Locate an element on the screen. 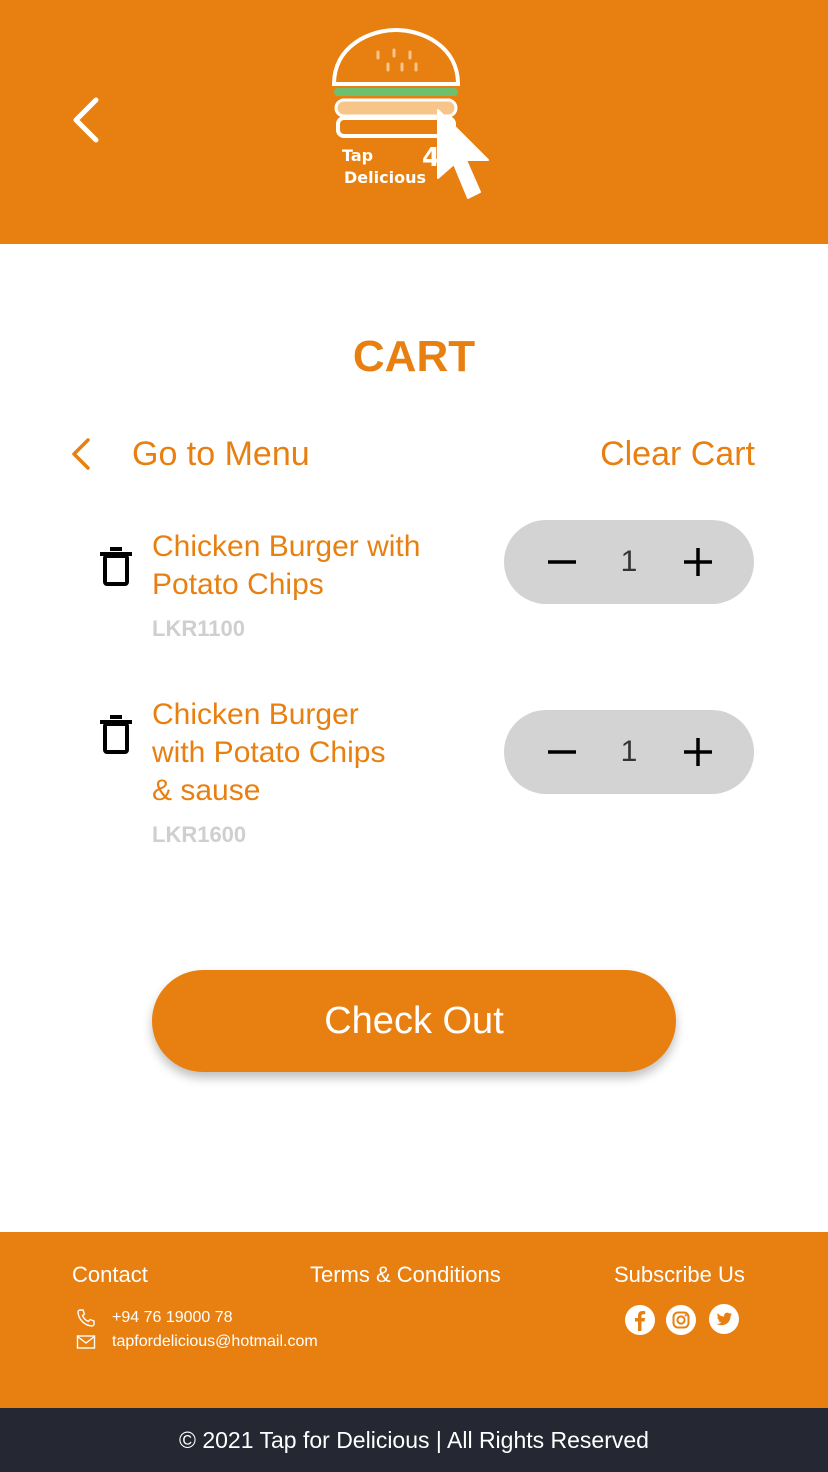 The width and height of the screenshot is (828, 1472). item-name-line: Chicken Burger is located at coordinates (255, 714).